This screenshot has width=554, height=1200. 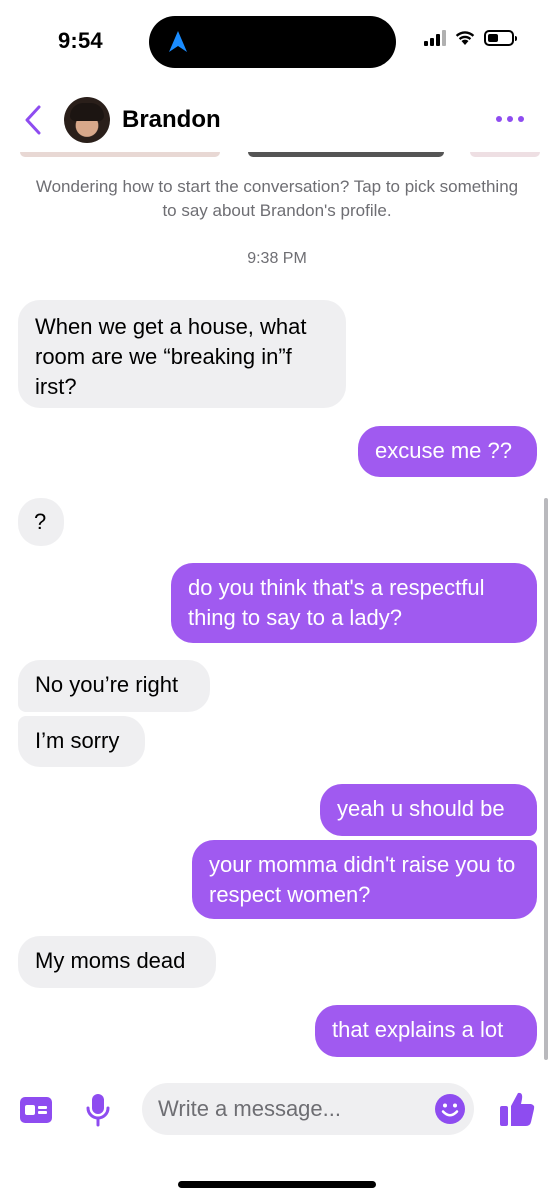 I want to click on profile-card-icon, so click(x=36, y=1110).